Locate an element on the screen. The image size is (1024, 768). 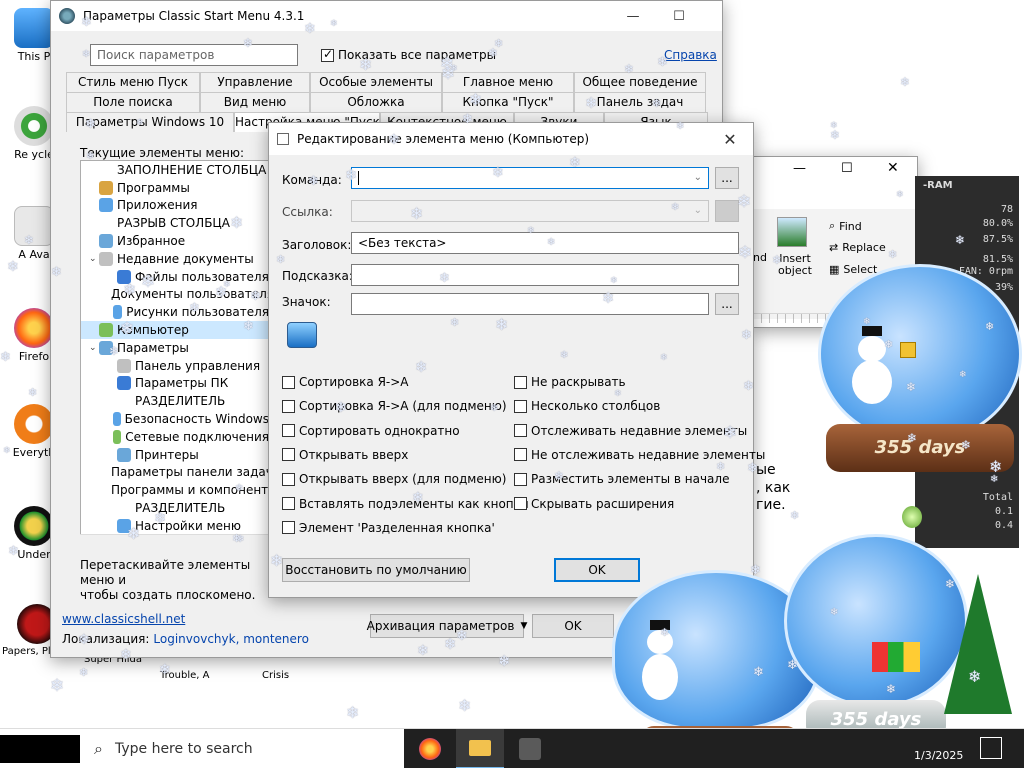
option-checkbox: Отслеживать недавние элементы is located at coordinates (630, 431).